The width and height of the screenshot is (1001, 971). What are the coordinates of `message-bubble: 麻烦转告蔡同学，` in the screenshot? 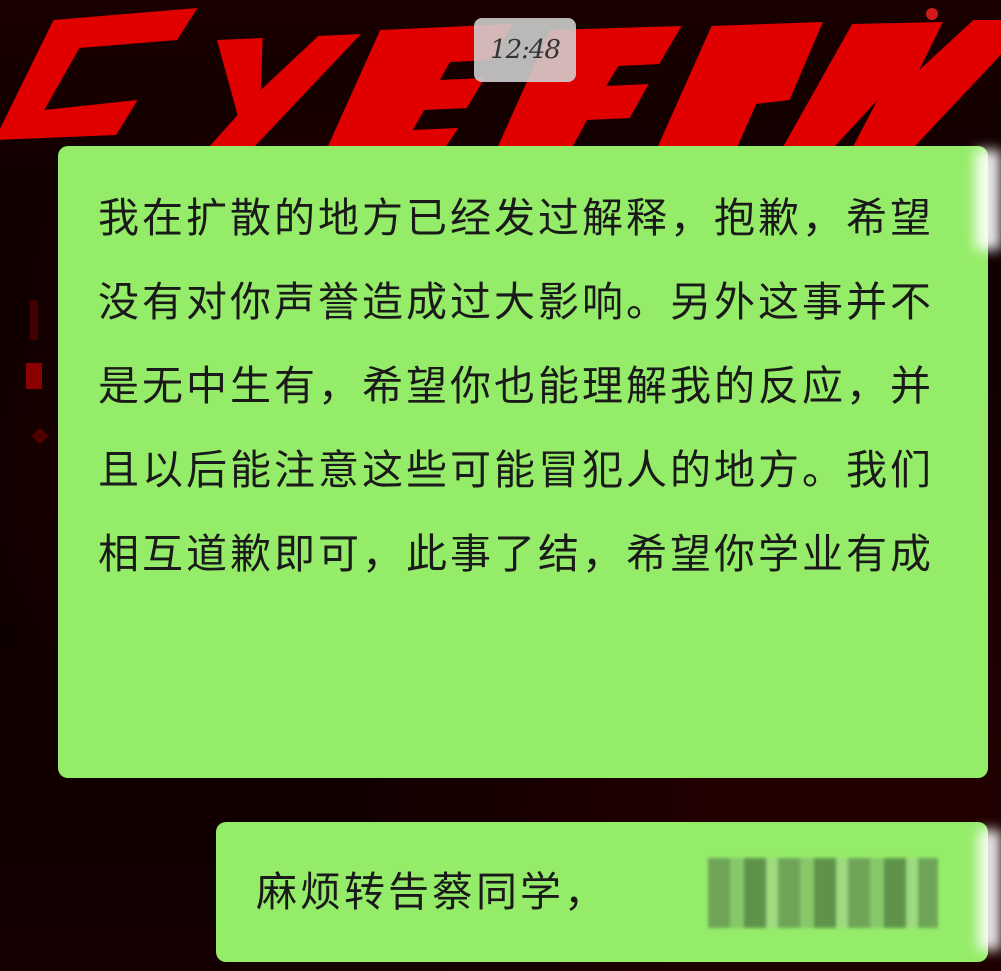 It's located at (602, 892).